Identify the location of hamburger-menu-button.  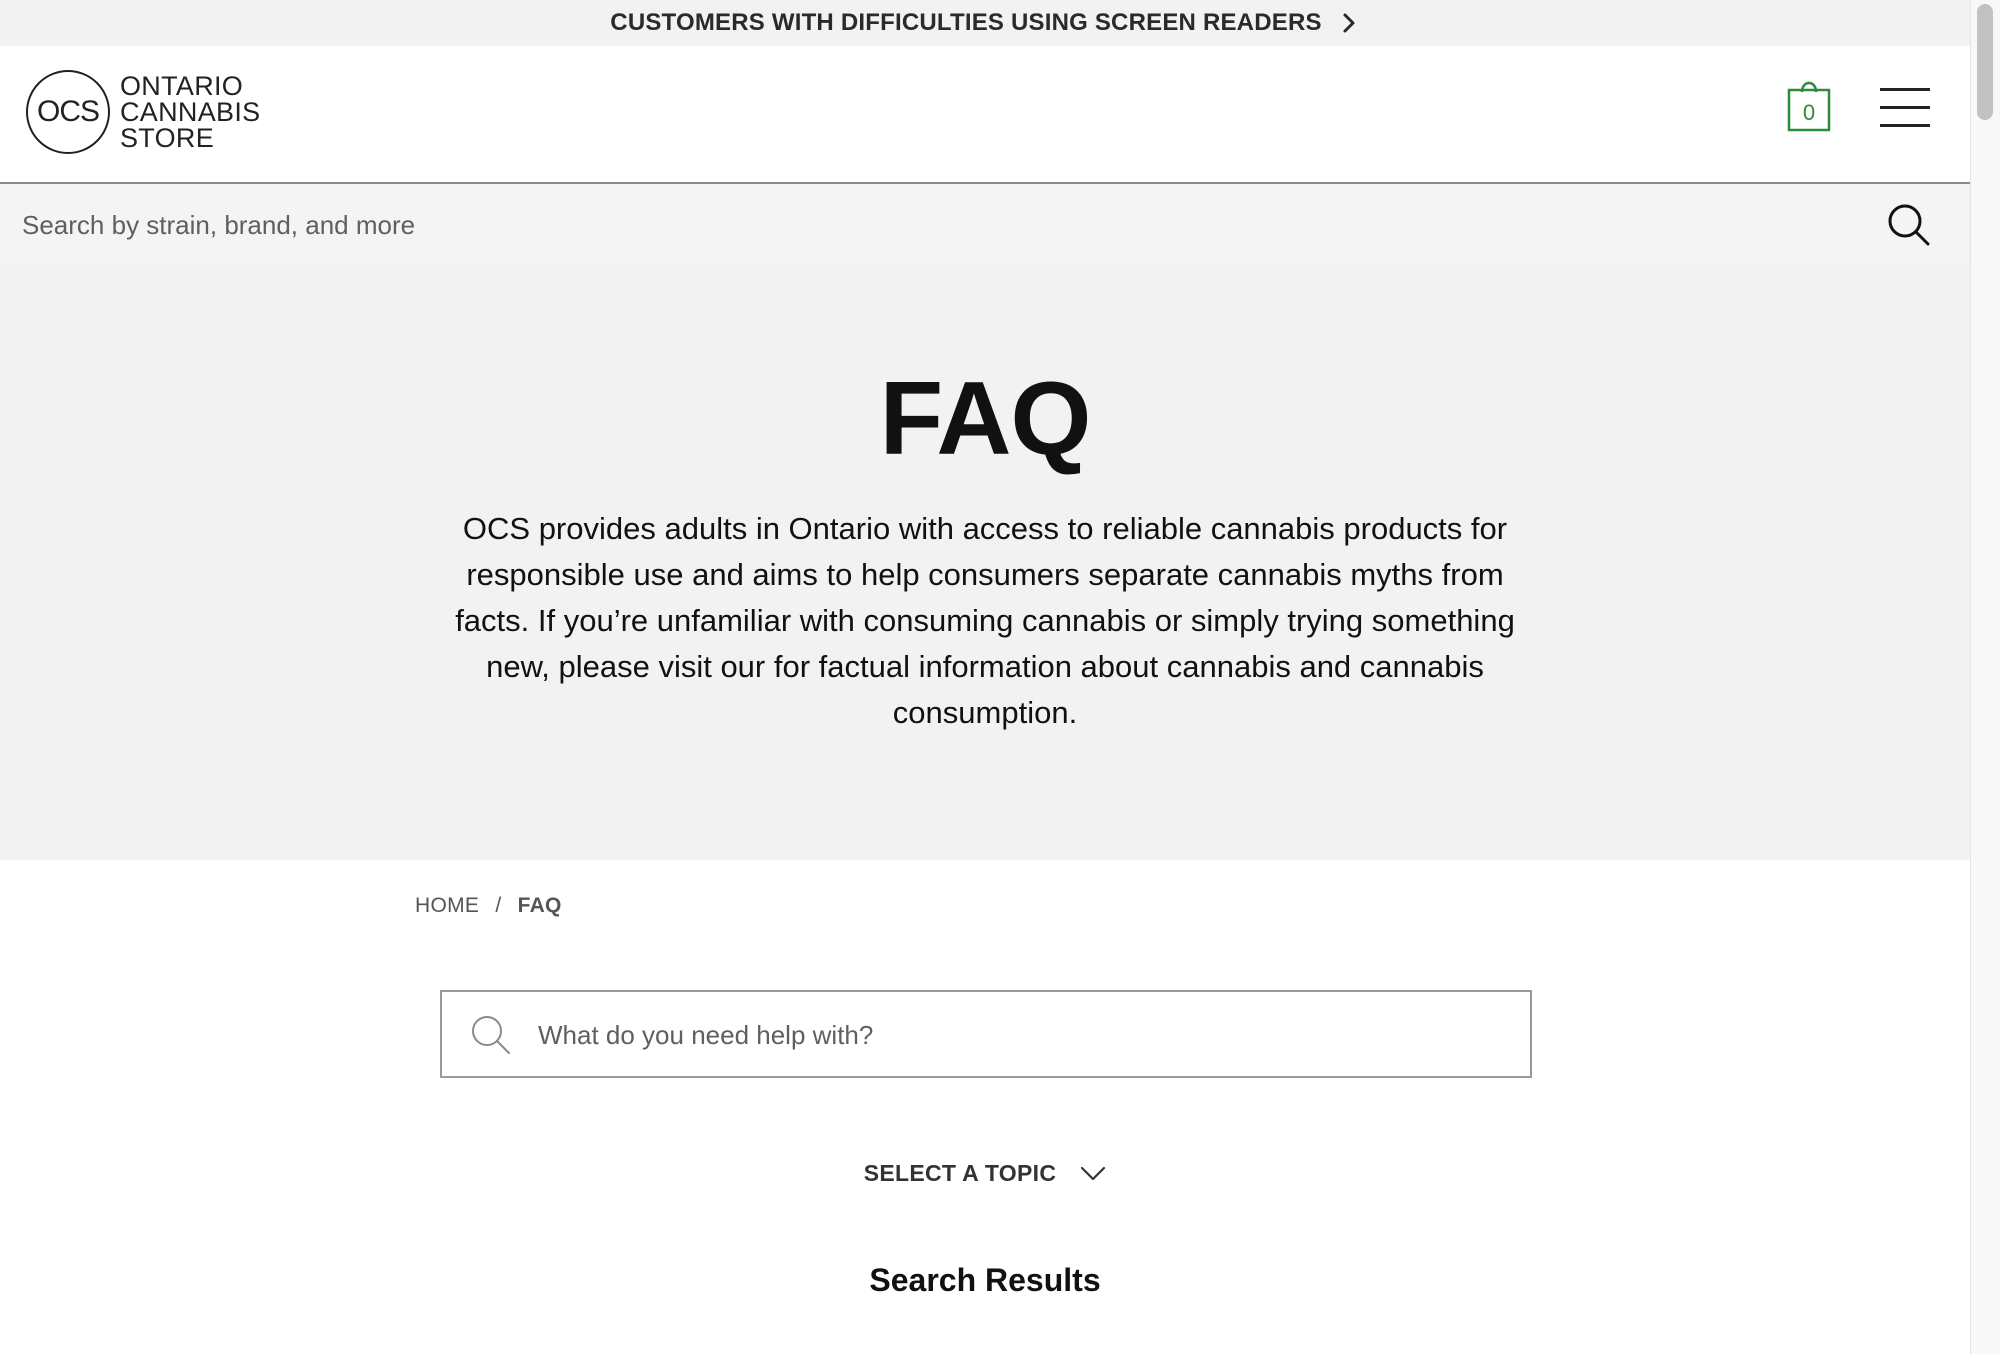
(1905, 108).